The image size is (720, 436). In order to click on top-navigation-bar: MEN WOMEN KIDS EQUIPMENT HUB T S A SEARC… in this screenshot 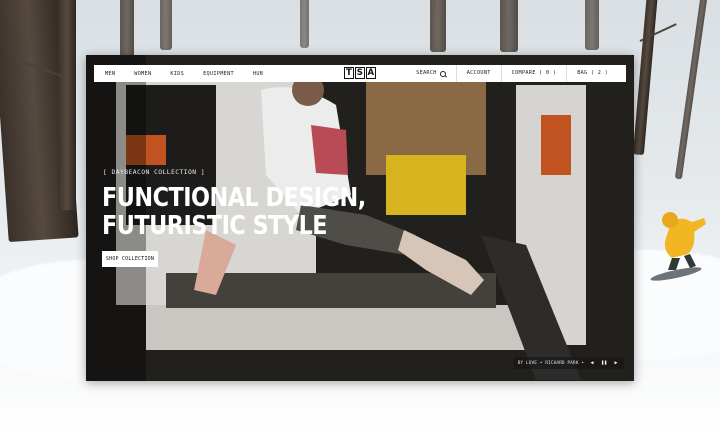, I will do `click(360, 73)`.